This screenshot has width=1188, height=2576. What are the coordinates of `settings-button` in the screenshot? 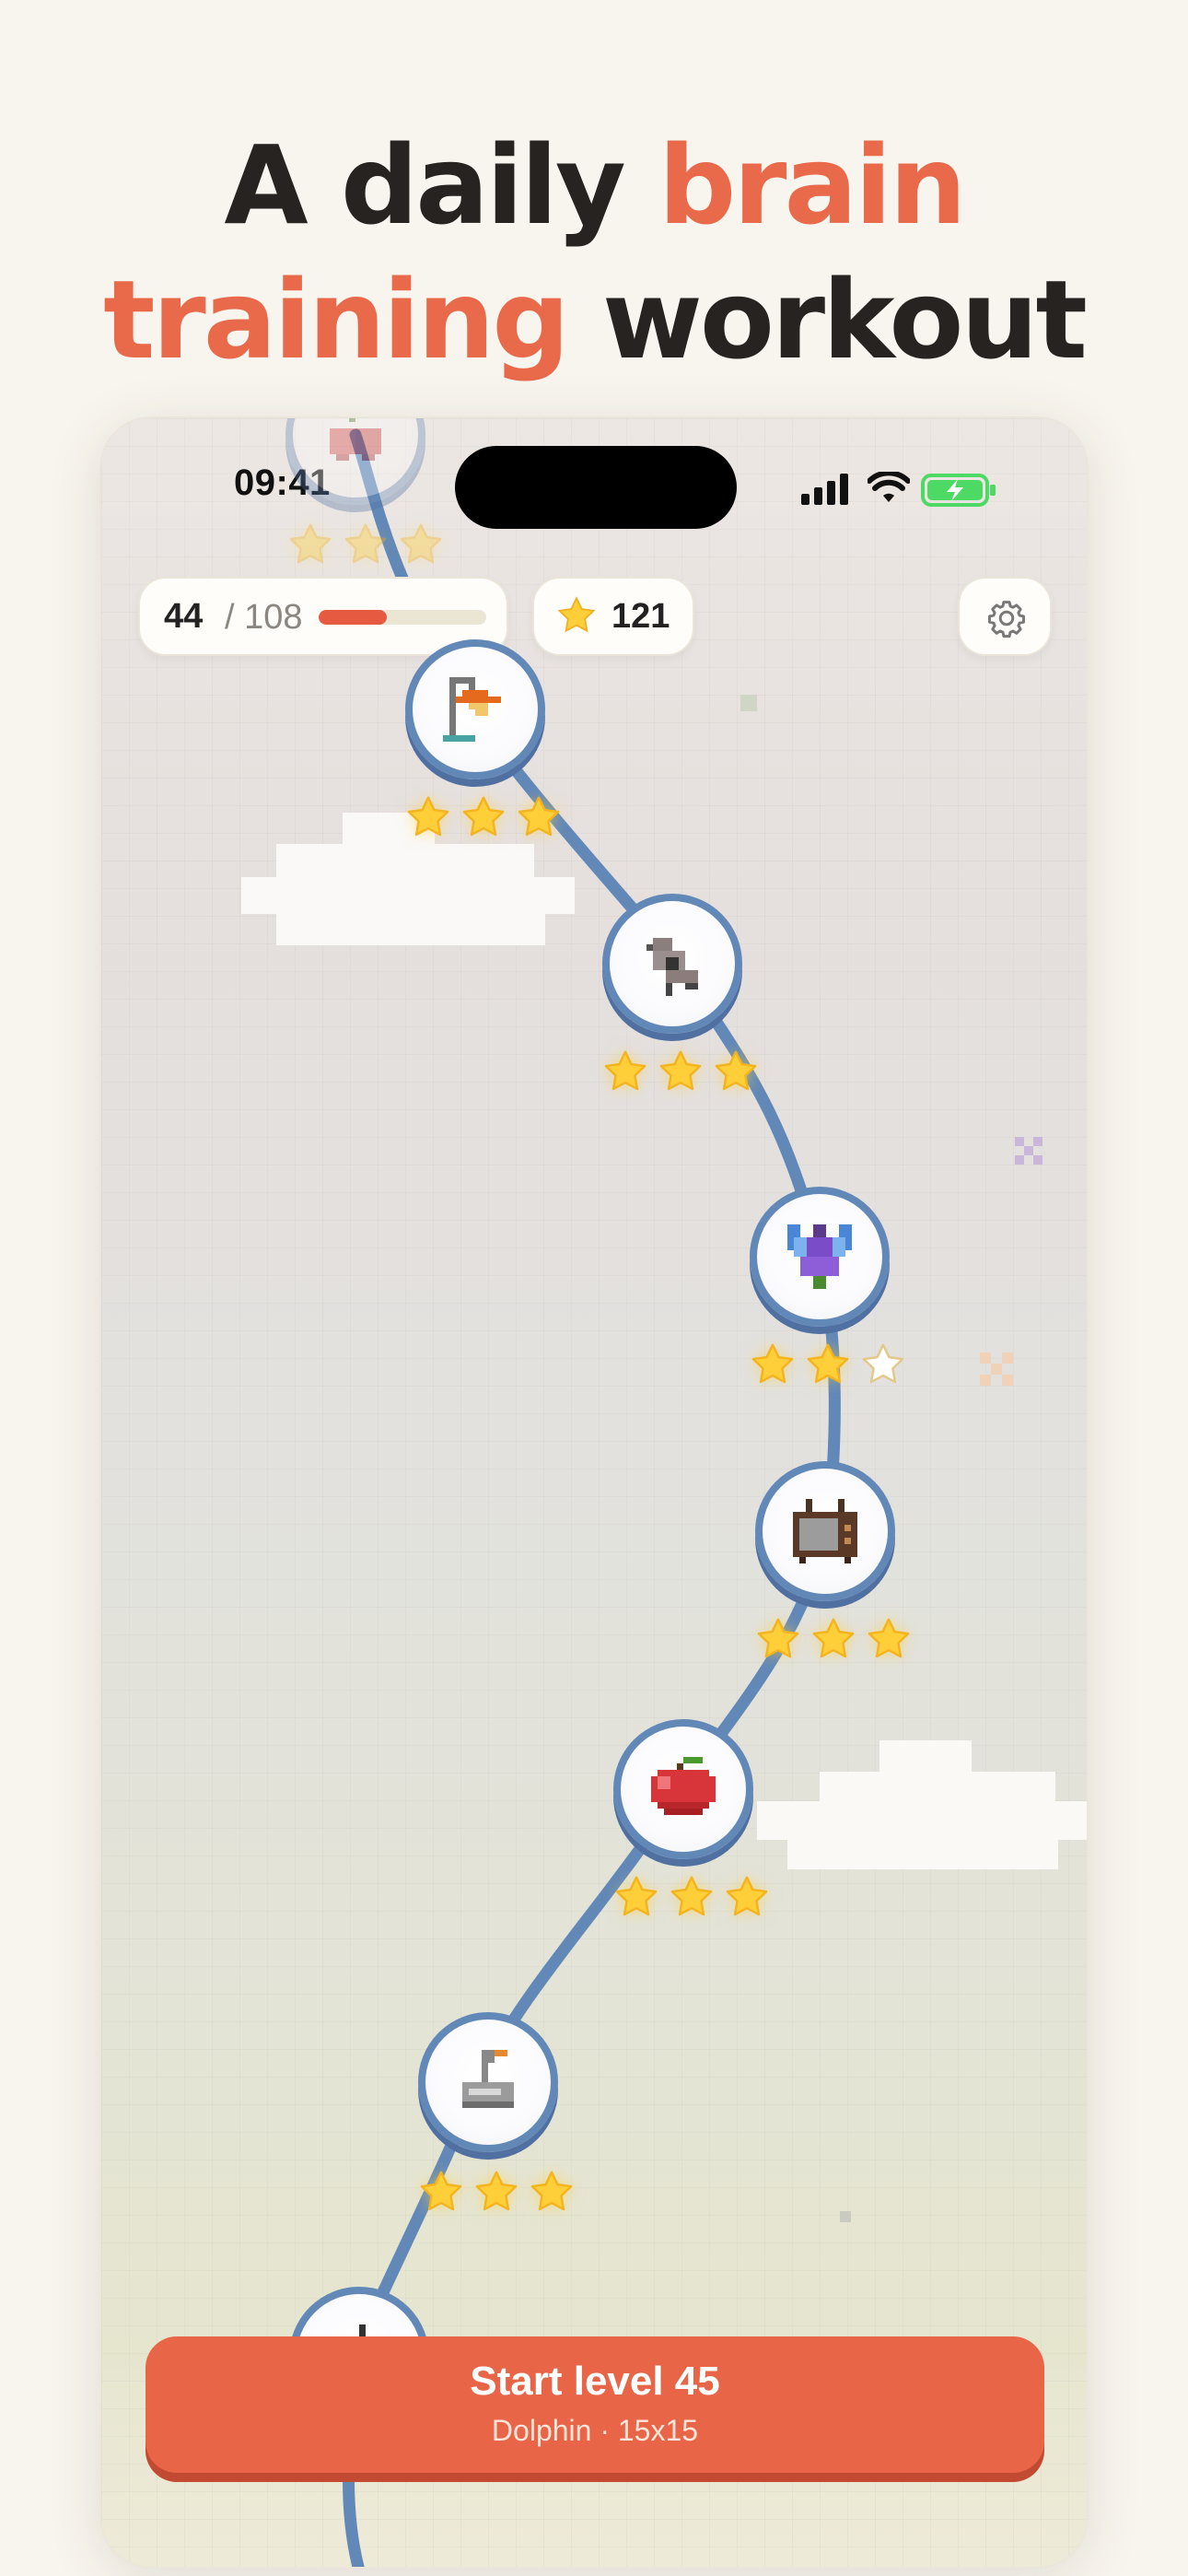 It's located at (1005, 616).